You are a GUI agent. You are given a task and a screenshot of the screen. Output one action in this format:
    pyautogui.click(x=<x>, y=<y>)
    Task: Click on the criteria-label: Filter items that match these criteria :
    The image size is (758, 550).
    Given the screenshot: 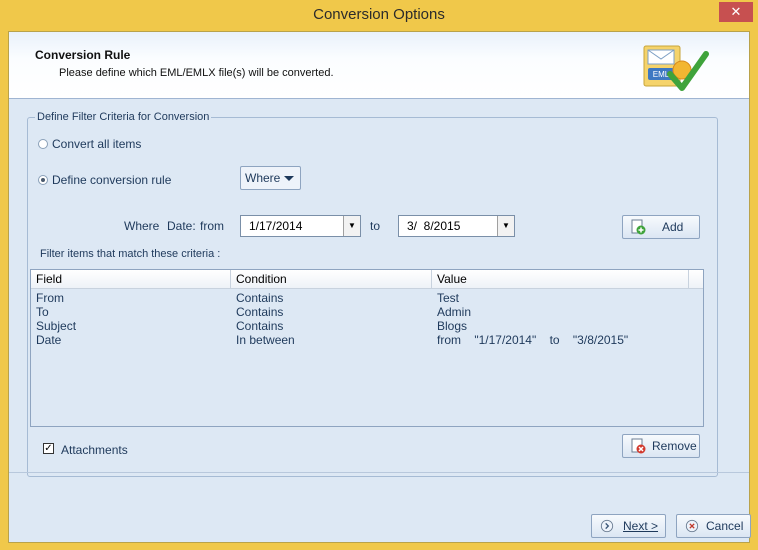 What is the action you would take?
    pyautogui.click(x=130, y=254)
    